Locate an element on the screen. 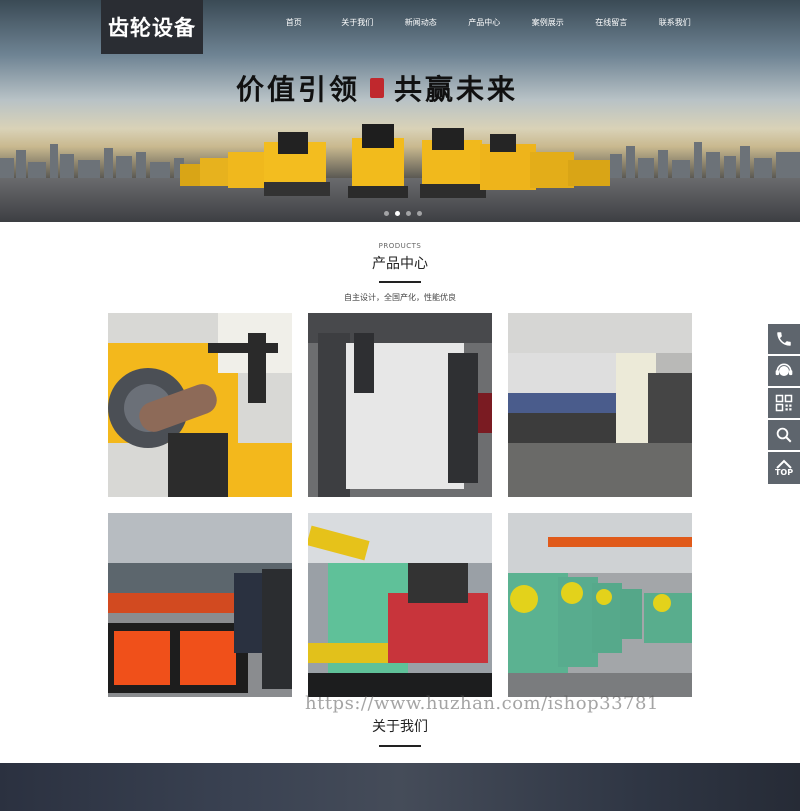 This screenshot has height=811, width=800. back-to-top-button: TOP is located at coordinates (784, 468).